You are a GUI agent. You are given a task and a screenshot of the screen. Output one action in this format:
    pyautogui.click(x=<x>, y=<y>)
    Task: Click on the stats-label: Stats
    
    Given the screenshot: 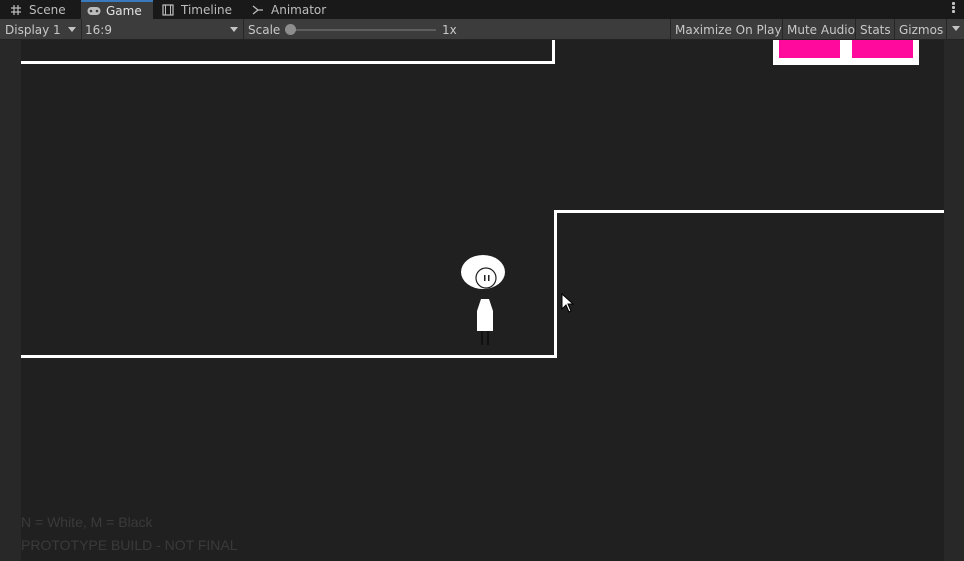 What is the action you would take?
    pyautogui.click(x=875, y=29)
    